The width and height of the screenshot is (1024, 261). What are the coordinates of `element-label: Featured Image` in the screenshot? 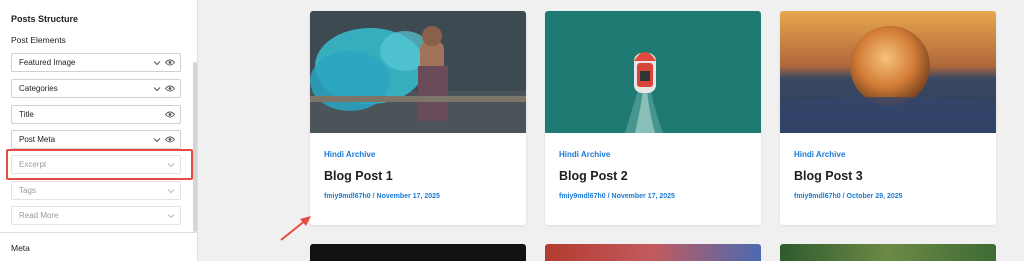 It's located at (47, 62).